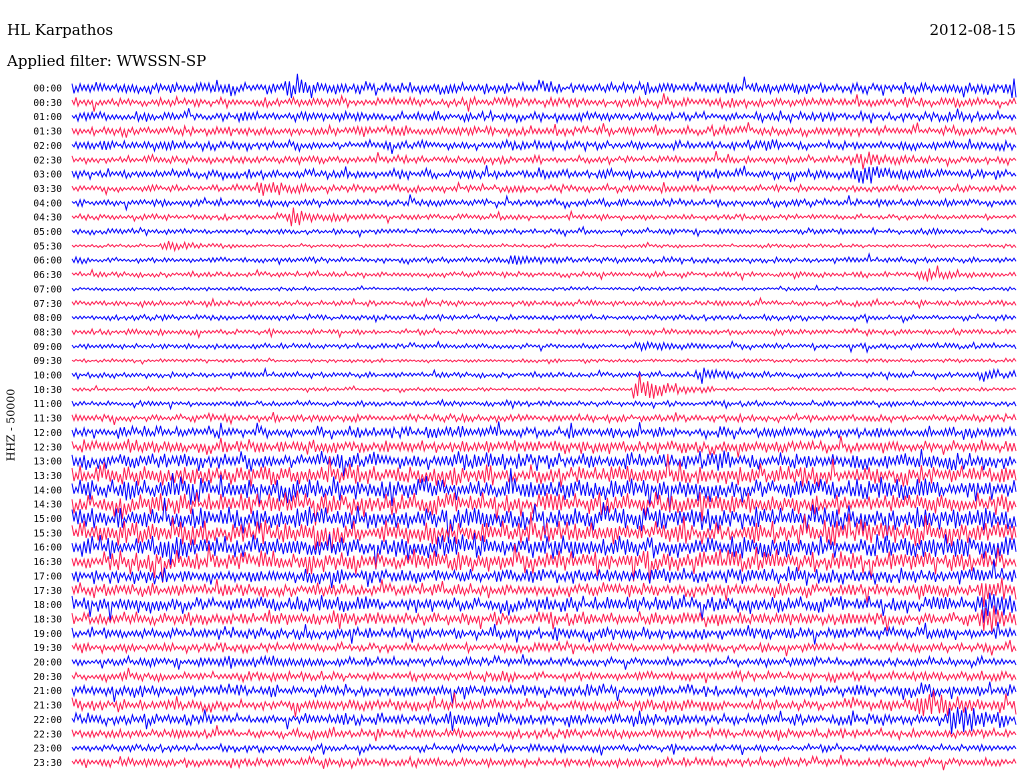  I want to click on row-time-label: 16:00, so click(47, 548).